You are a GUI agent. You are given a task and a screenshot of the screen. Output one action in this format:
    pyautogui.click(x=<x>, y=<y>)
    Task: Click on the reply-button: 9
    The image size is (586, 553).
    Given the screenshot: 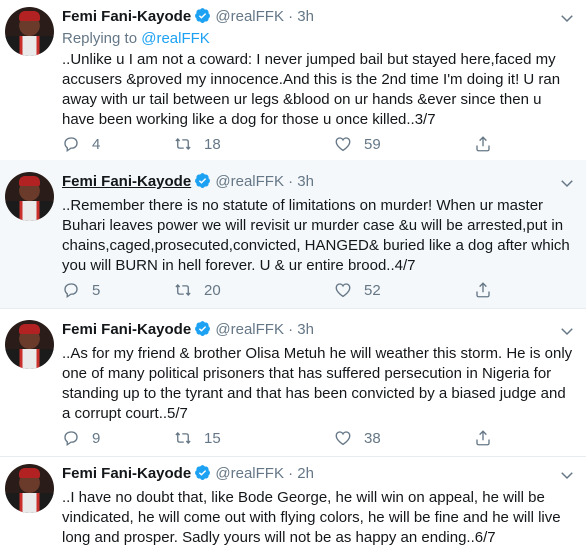 What is the action you would take?
    pyautogui.click(x=81, y=438)
    